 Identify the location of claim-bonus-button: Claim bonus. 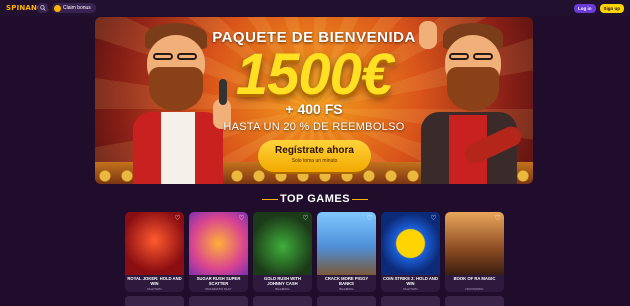
(74, 8).